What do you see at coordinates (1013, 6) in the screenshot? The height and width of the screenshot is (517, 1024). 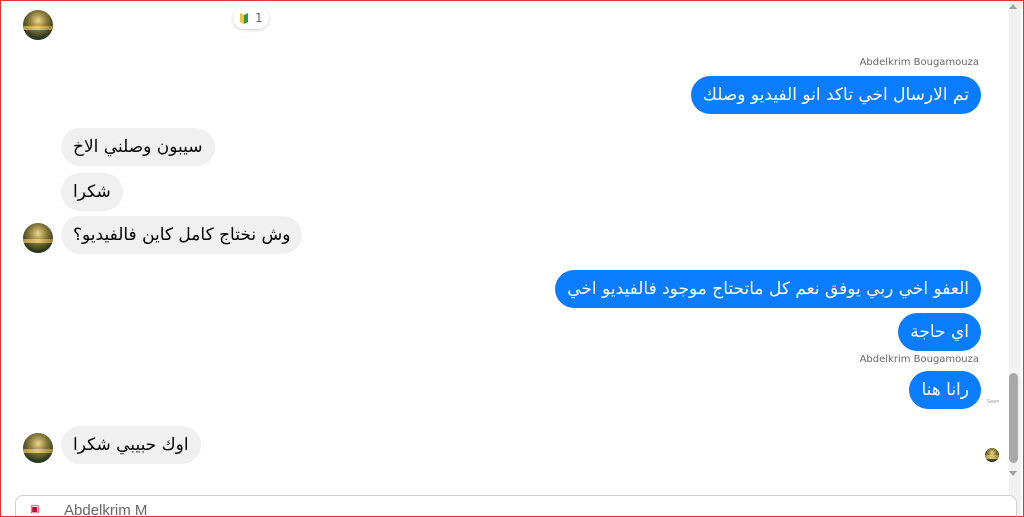 I see `scroll-up-arrow-icon` at bounding box center [1013, 6].